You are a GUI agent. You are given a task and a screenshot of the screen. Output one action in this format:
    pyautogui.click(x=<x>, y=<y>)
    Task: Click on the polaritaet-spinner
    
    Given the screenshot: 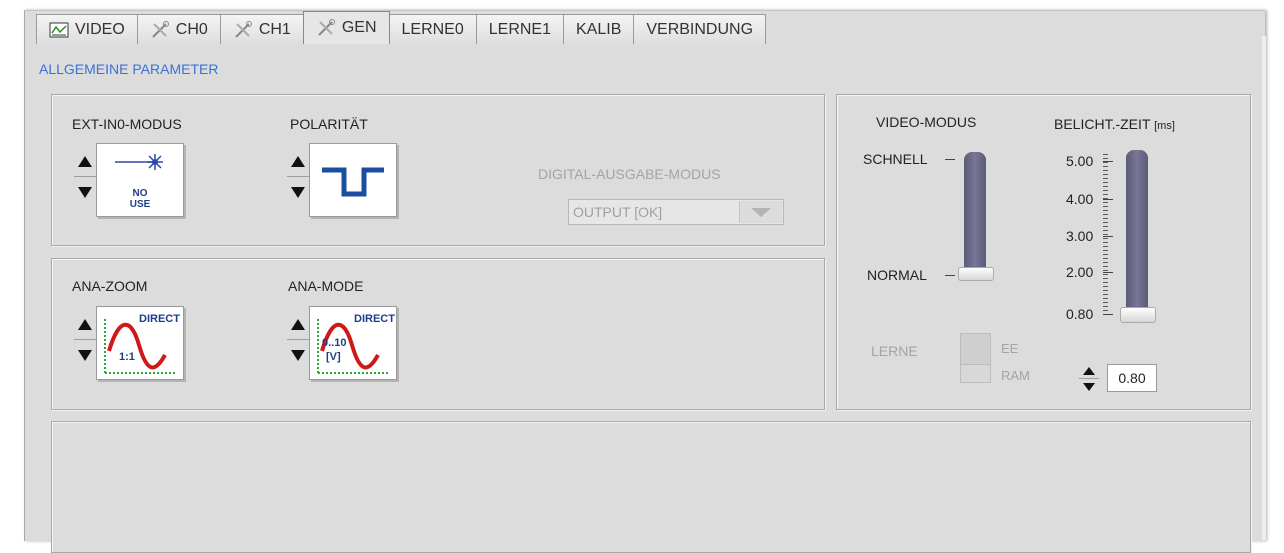 What is the action you would take?
    pyautogui.click(x=298, y=176)
    